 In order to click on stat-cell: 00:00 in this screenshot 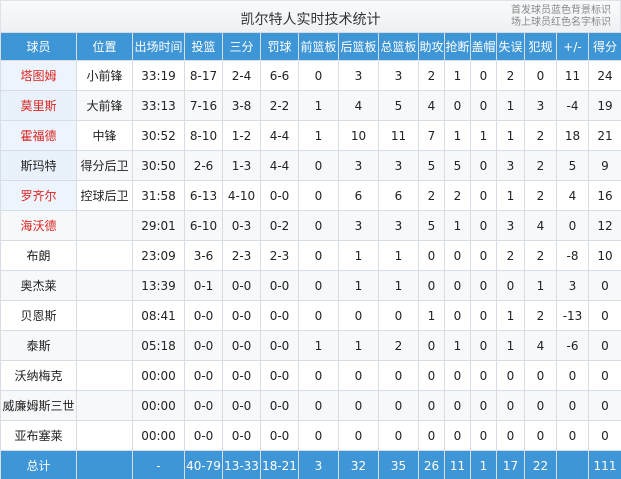, I will do `click(158, 435)`.